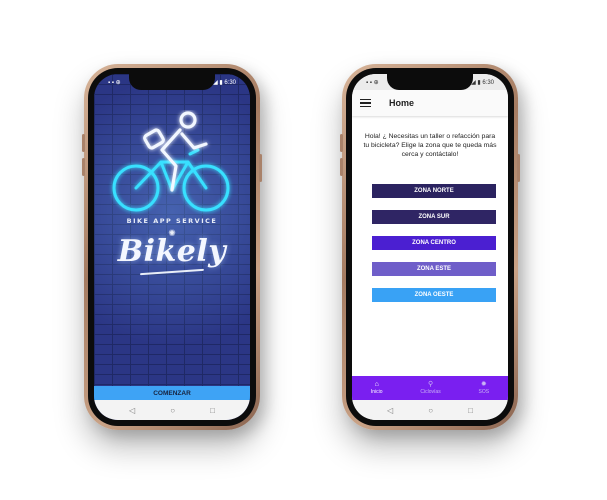 Image resolution: width=607 pixels, height=500 pixels. I want to click on nav-item-inicio: ⌂ Inicio, so click(377, 388).